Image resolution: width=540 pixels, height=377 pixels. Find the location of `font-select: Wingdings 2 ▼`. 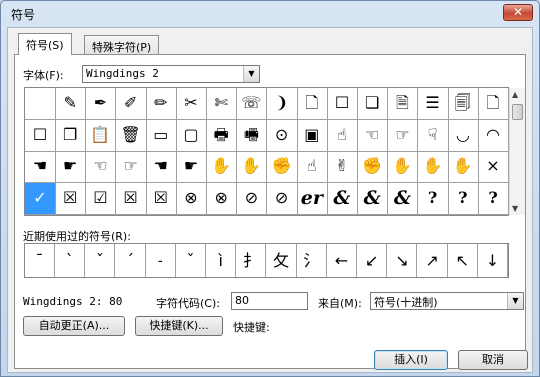

font-select: Wingdings 2 ▼ is located at coordinates (171, 74).